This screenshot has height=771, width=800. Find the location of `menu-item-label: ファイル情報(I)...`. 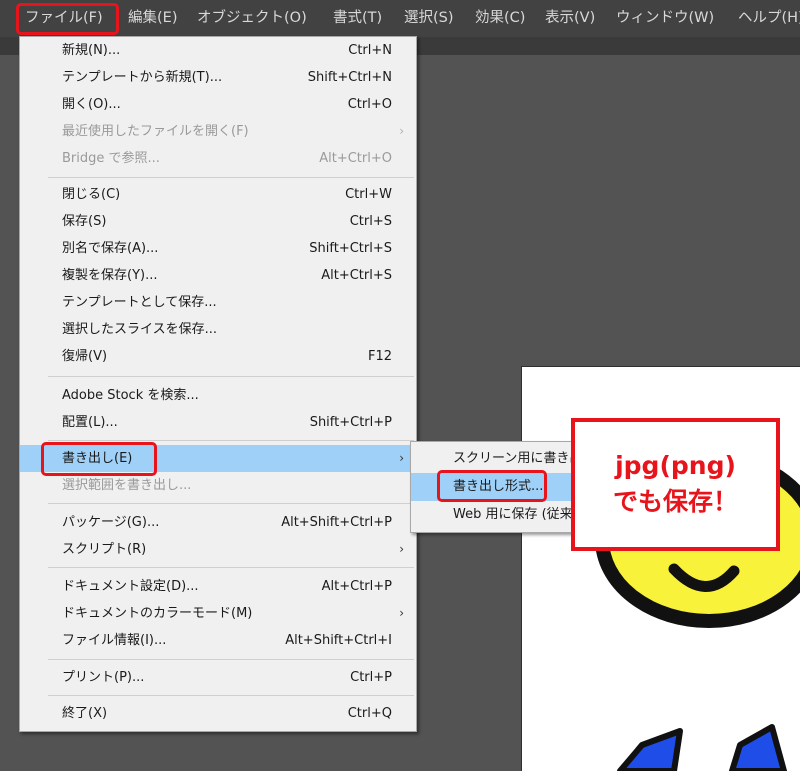

menu-item-label: ファイル情報(I)... is located at coordinates (114, 640).